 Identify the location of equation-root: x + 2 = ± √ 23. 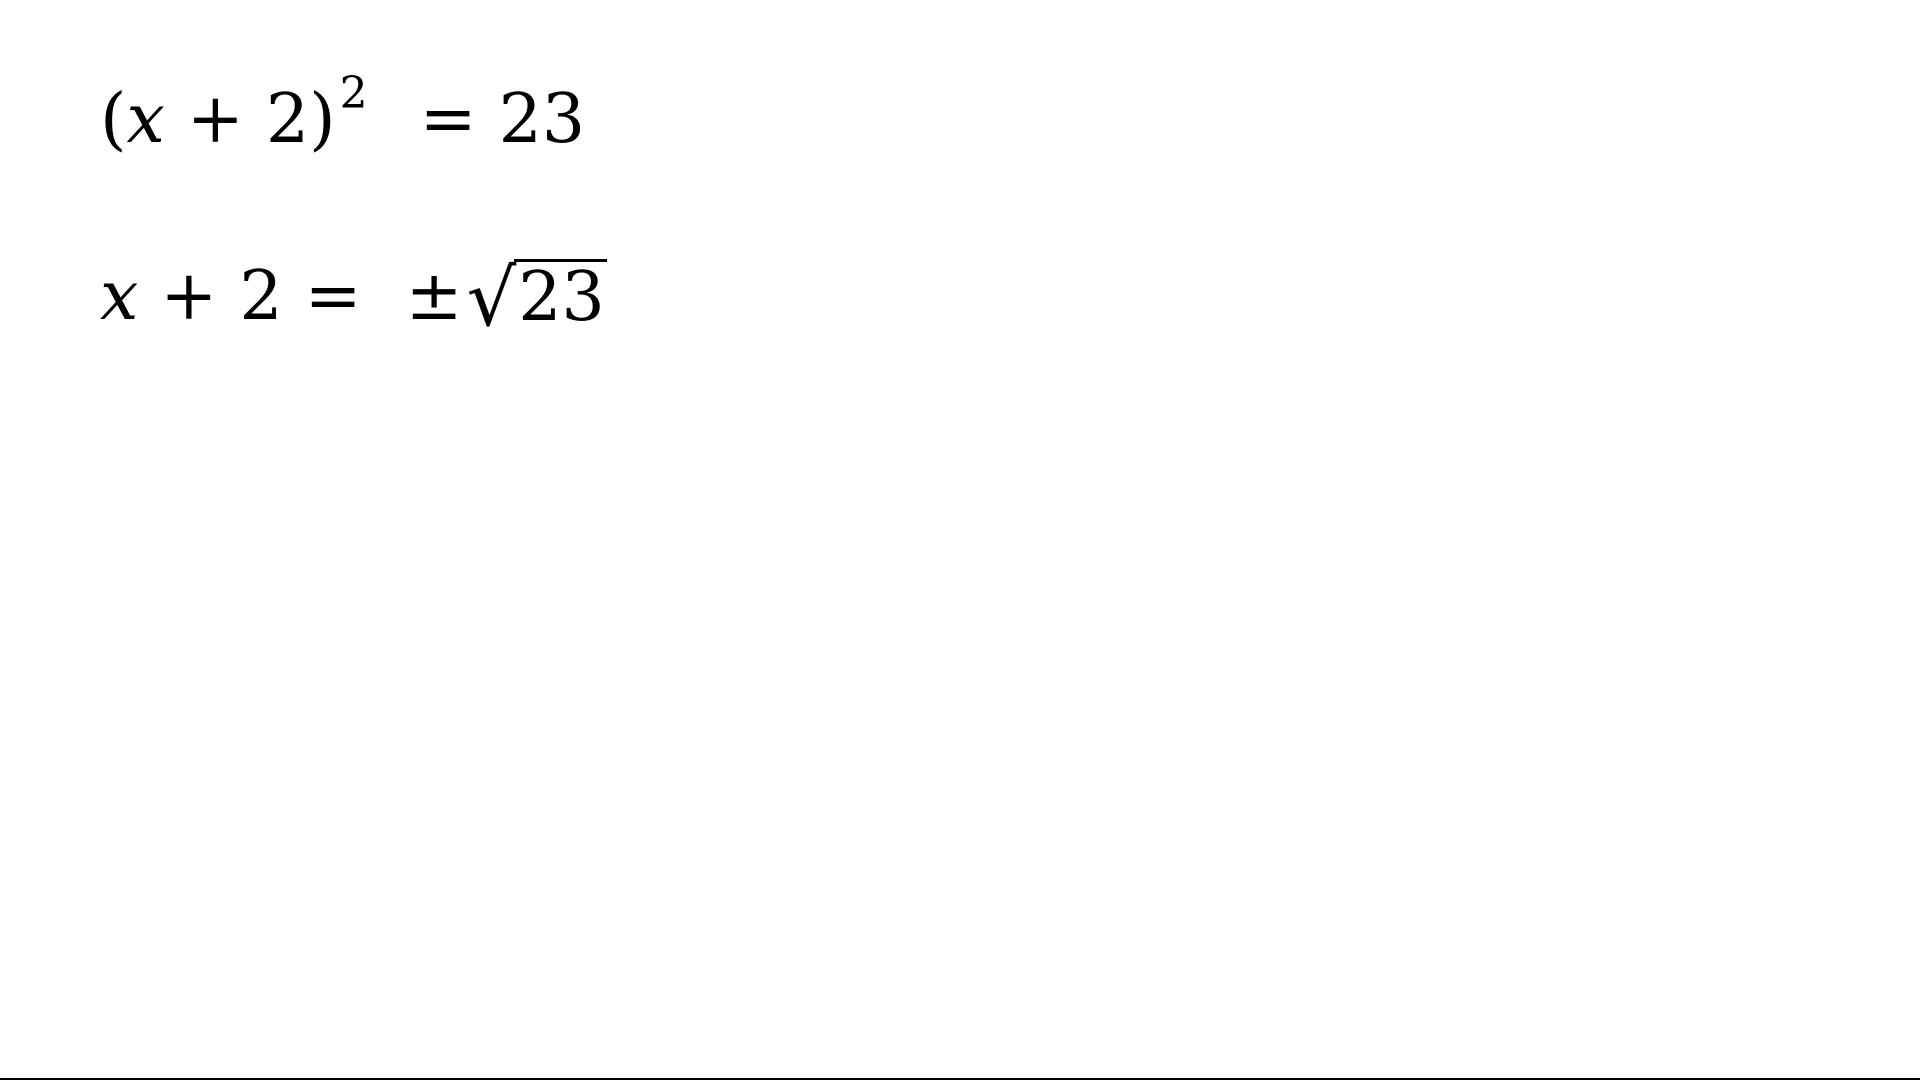
(353, 296).